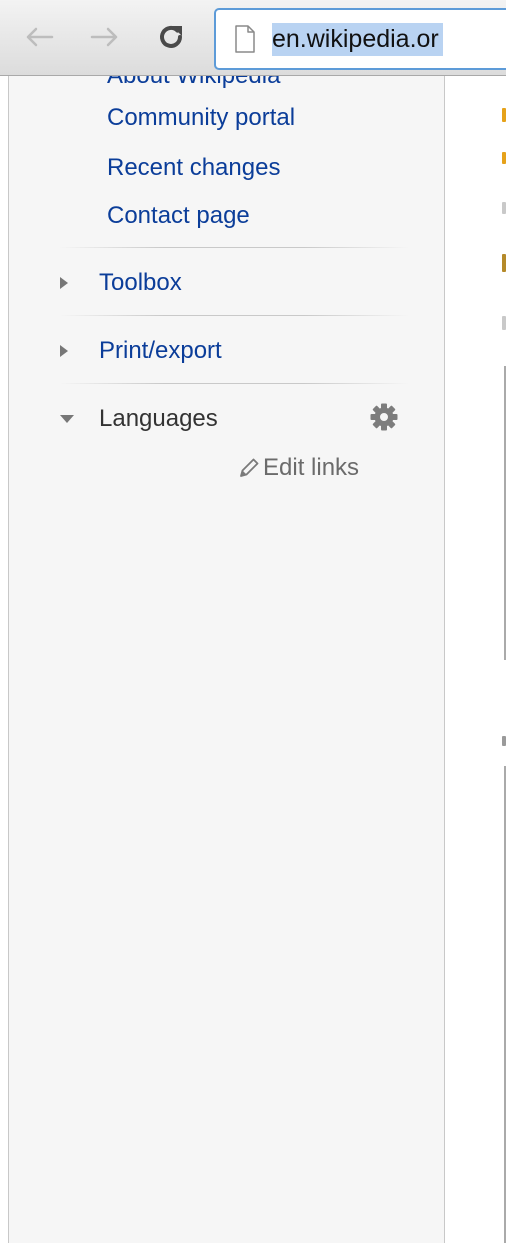 Image resolution: width=506 pixels, height=1243 pixels. I want to click on edit-links-link: Edit links, so click(298, 468).